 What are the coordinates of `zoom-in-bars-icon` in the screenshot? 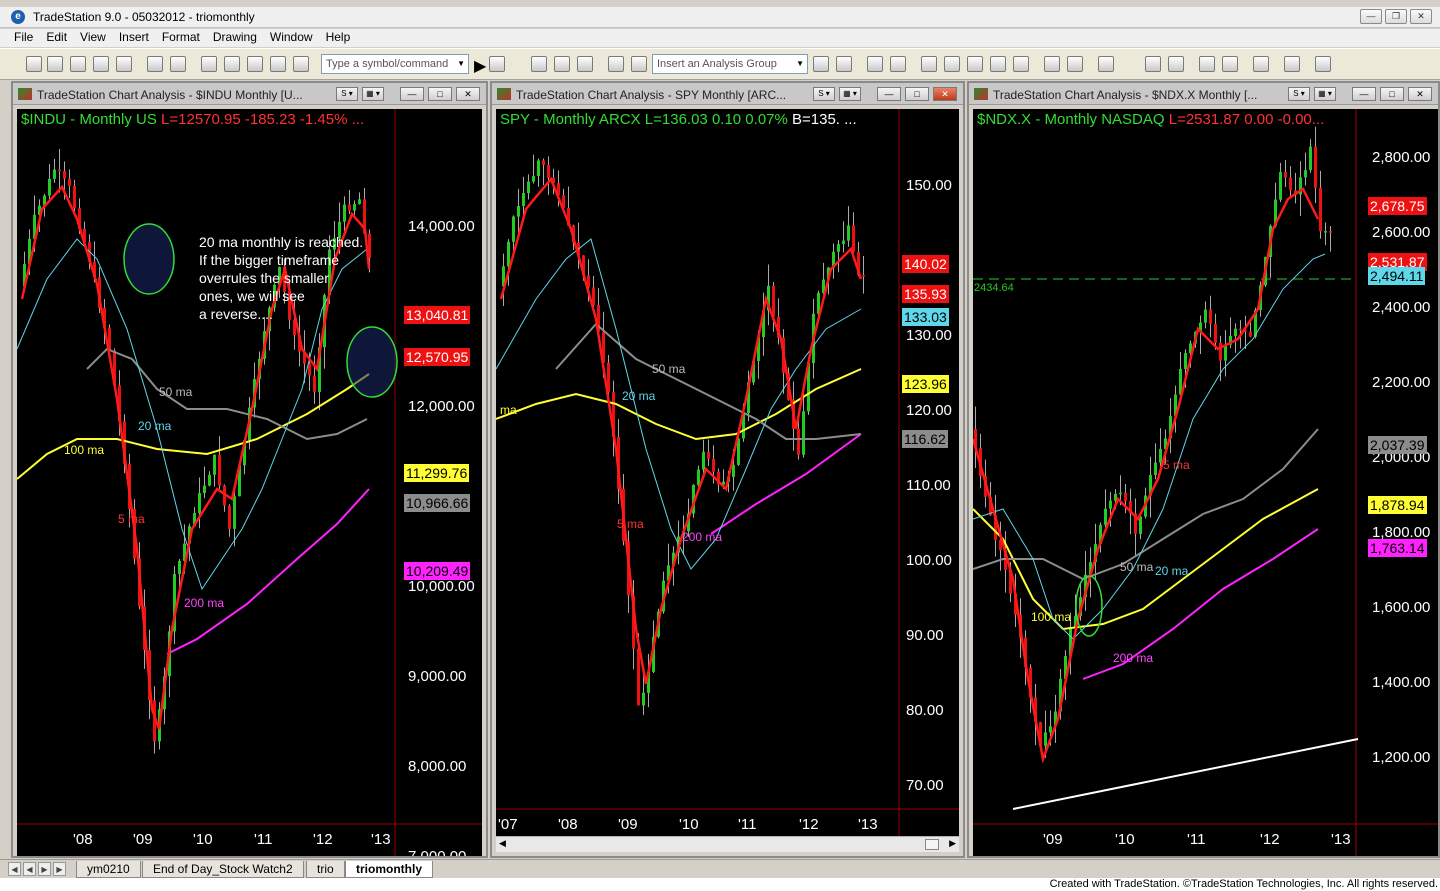 It's located at (1052, 64).